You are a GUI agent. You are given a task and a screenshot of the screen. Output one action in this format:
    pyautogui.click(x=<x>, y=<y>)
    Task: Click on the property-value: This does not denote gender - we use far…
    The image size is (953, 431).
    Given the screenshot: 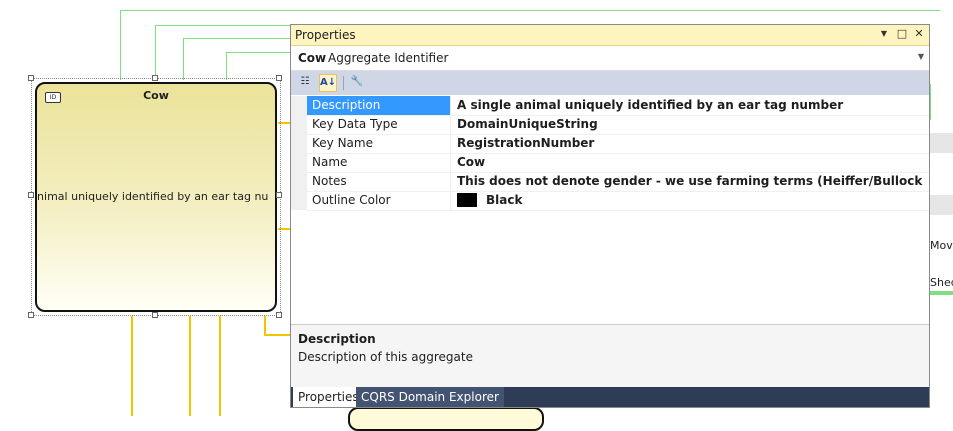 What is the action you would take?
    pyautogui.click(x=691, y=181)
    